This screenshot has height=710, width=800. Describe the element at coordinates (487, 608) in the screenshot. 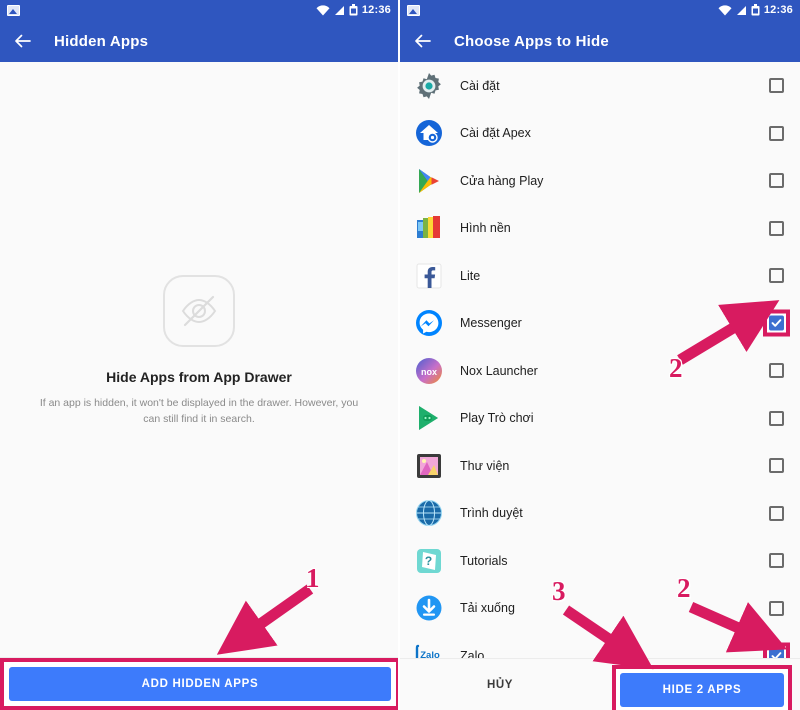

I see `app-name-label: Tải xuống` at that location.